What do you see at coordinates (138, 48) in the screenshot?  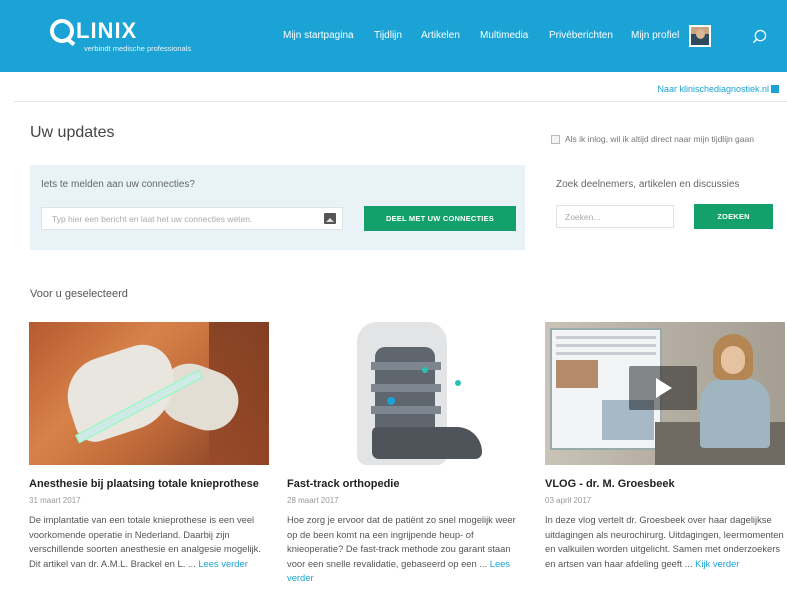 I see `logo-tagline: verbindt medische professionals` at bounding box center [138, 48].